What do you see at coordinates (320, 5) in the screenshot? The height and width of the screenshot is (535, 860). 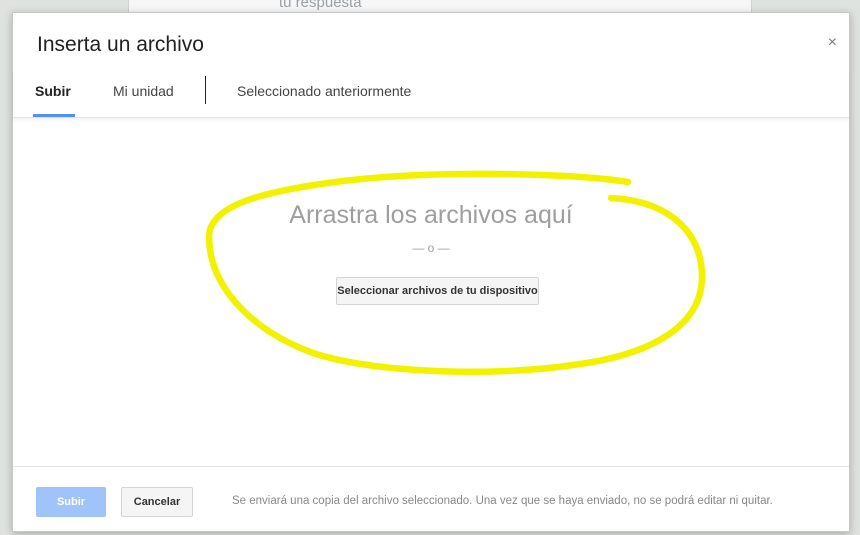 I see `background-text: tu respuesta` at bounding box center [320, 5].